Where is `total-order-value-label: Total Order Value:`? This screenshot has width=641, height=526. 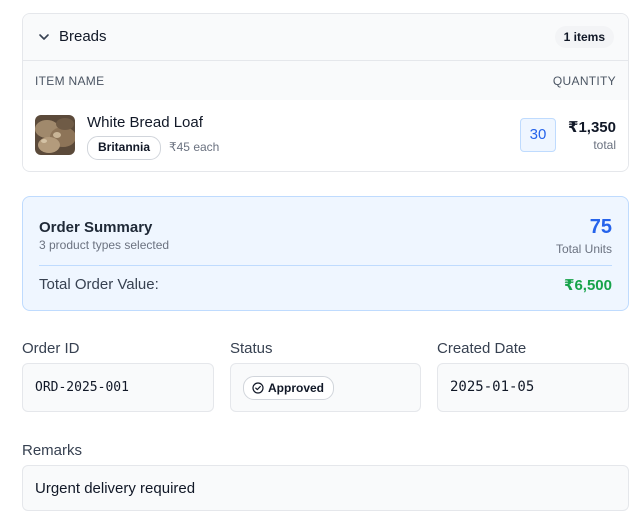
total-order-value-label: Total Order Value: is located at coordinates (99, 284).